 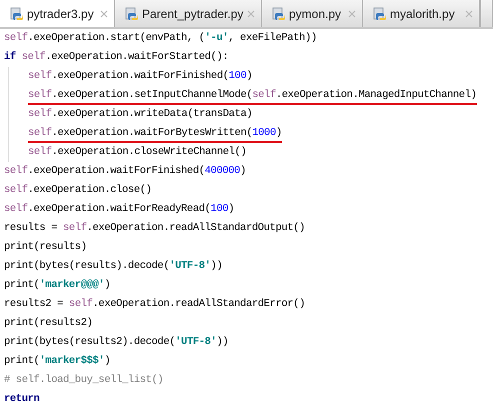 What do you see at coordinates (84, 380) in the screenshot?
I see `code-line: # self.load_buy_sell_list()` at bounding box center [84, 380].